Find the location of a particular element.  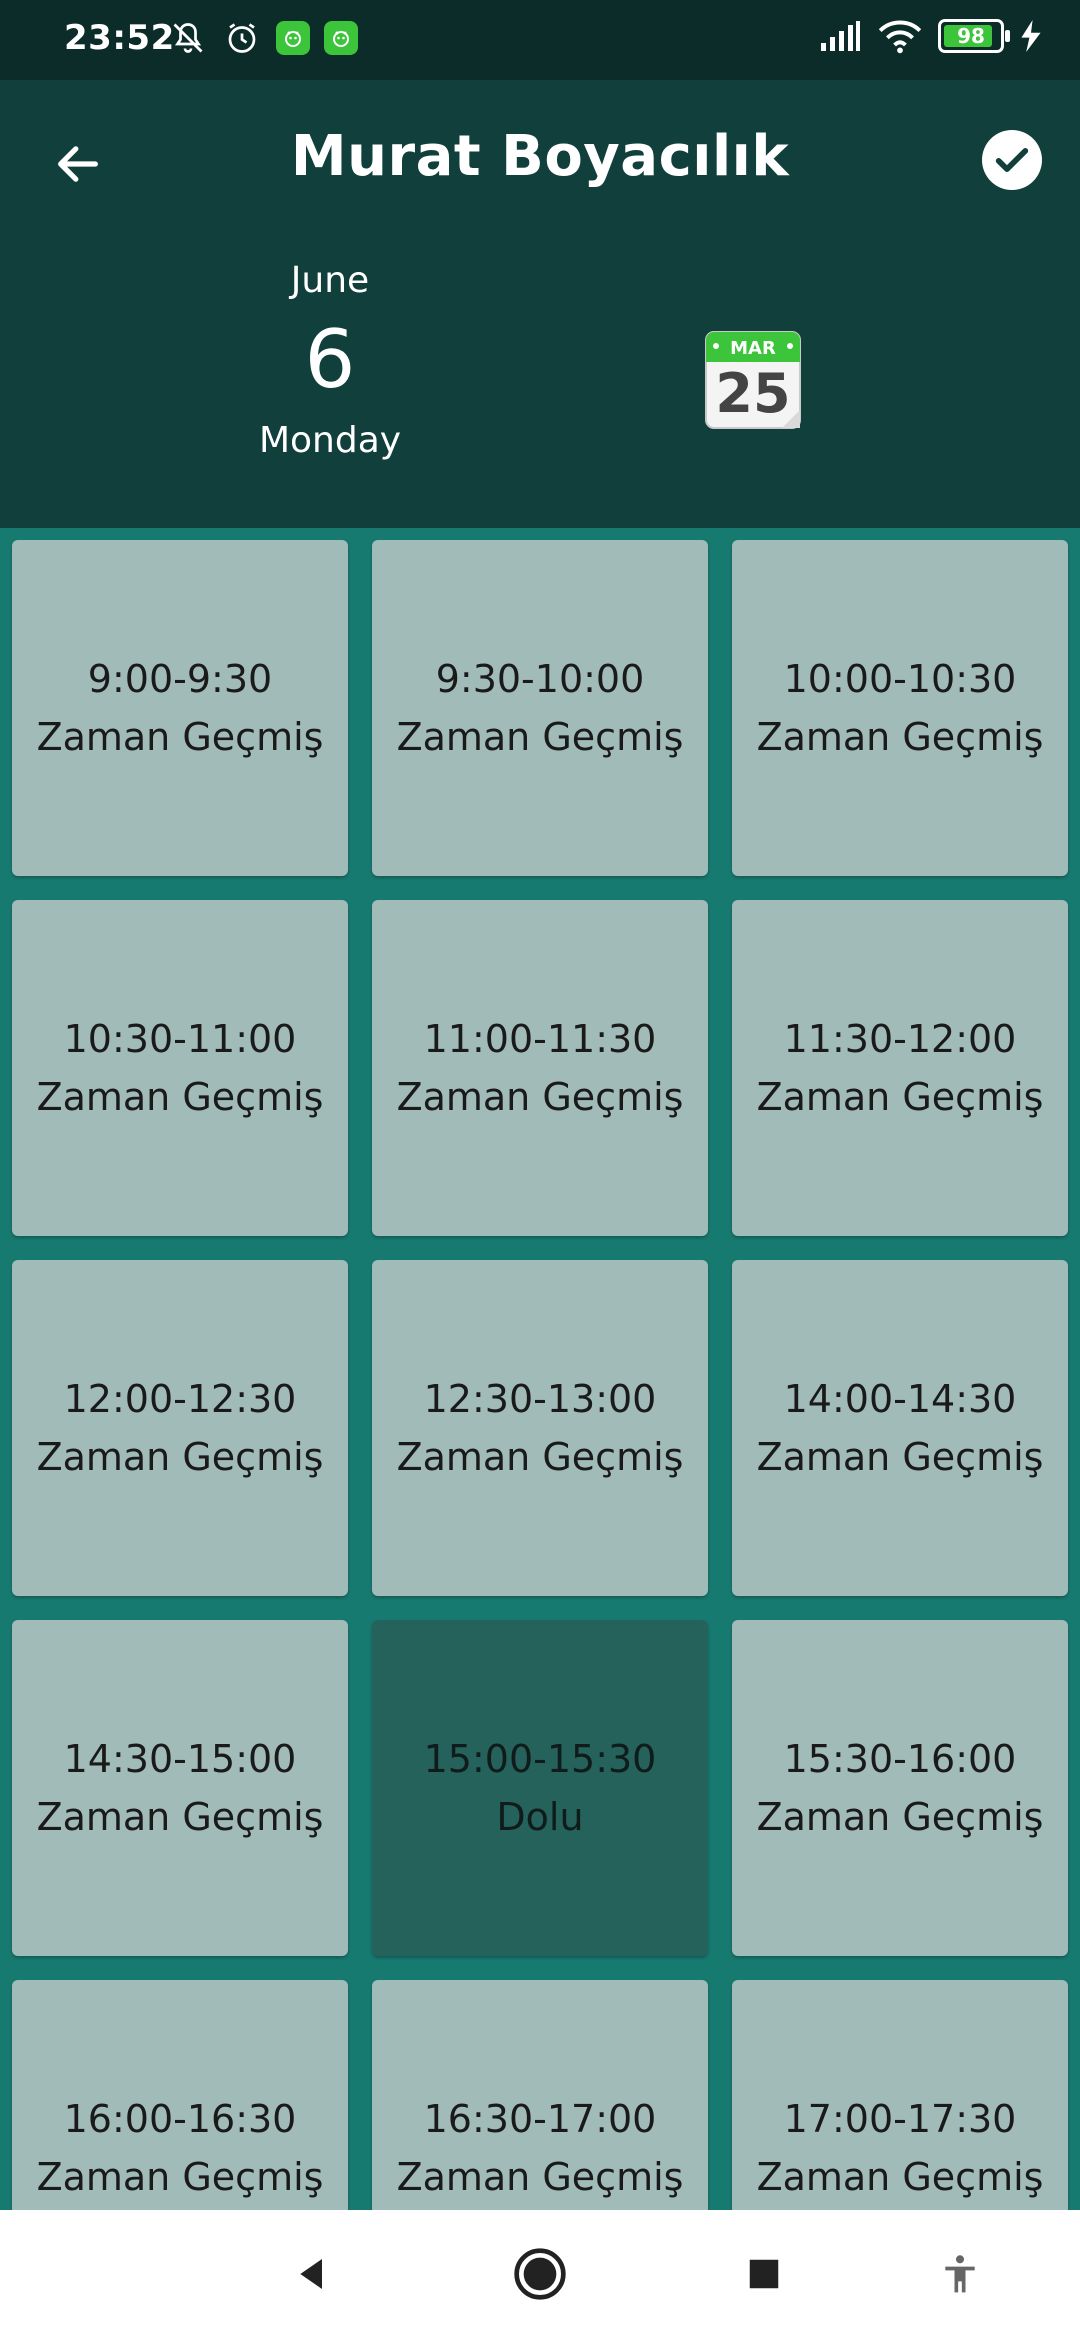

slot-time: 10:00-10:30 is located at coordinates (900, 679).